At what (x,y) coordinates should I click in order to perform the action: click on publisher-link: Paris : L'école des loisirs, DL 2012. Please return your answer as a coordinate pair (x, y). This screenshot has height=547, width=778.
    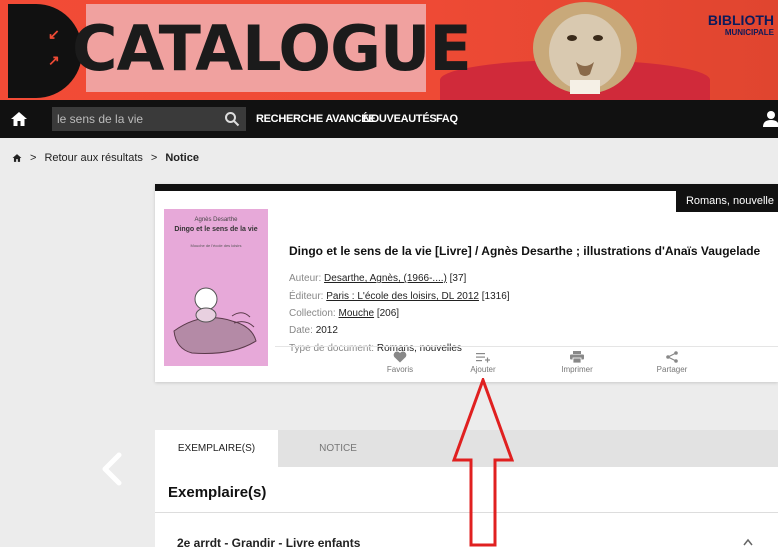
    Looking at the image, I should click on (402, 296).